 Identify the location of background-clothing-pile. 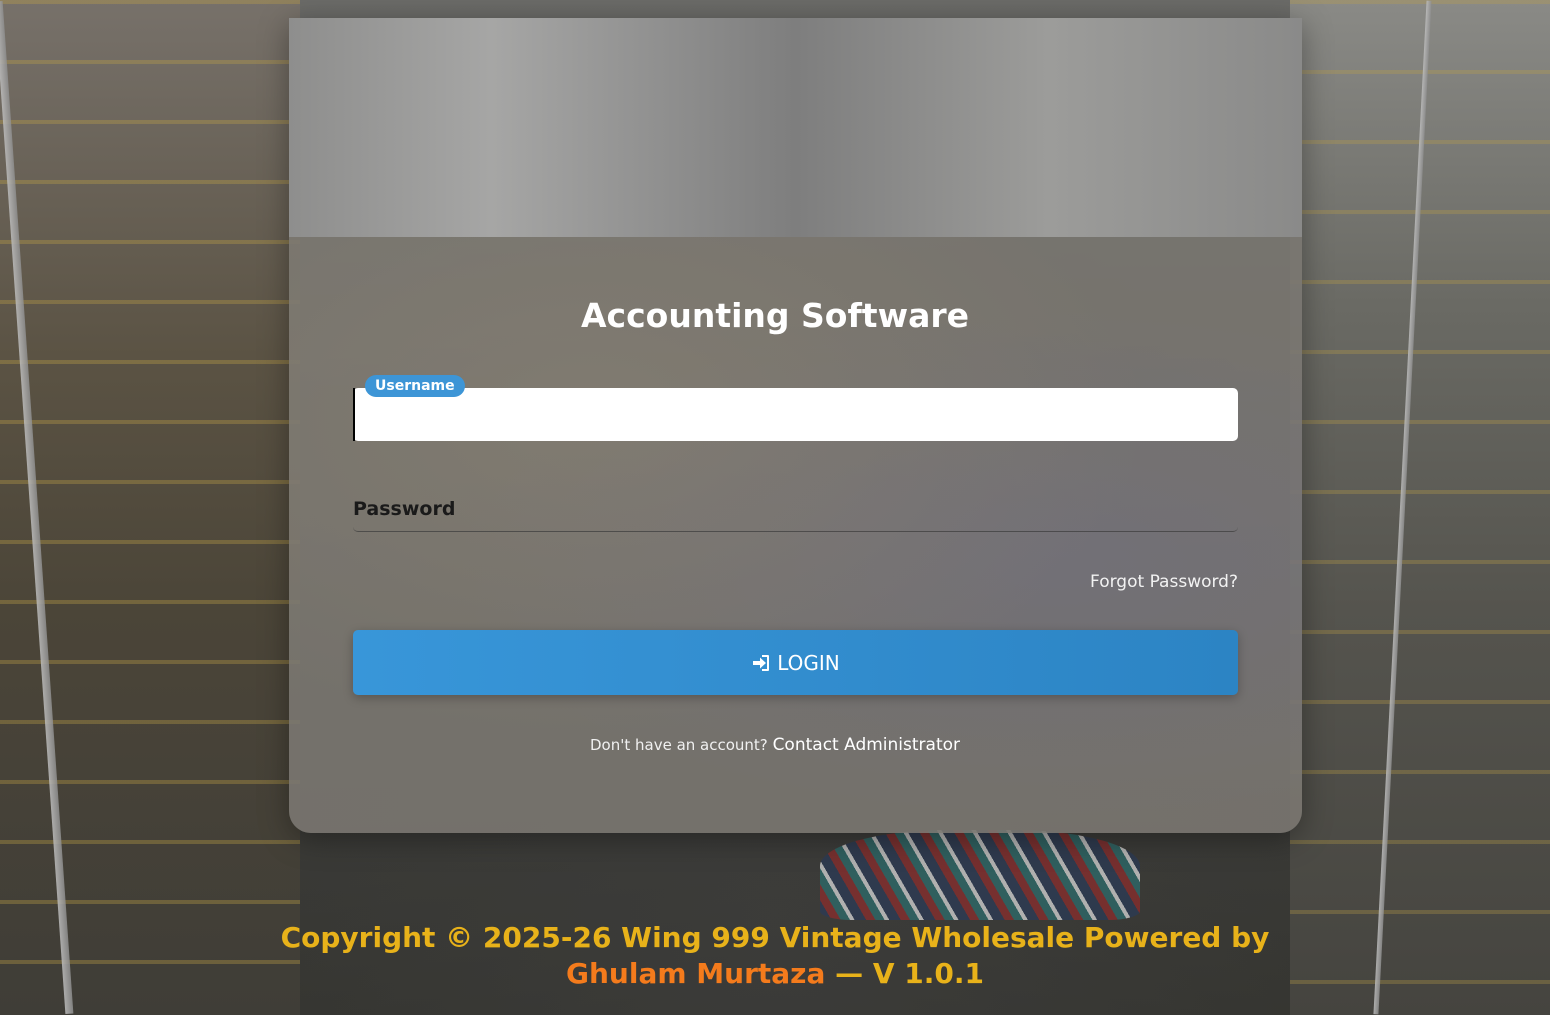
(980, 875).